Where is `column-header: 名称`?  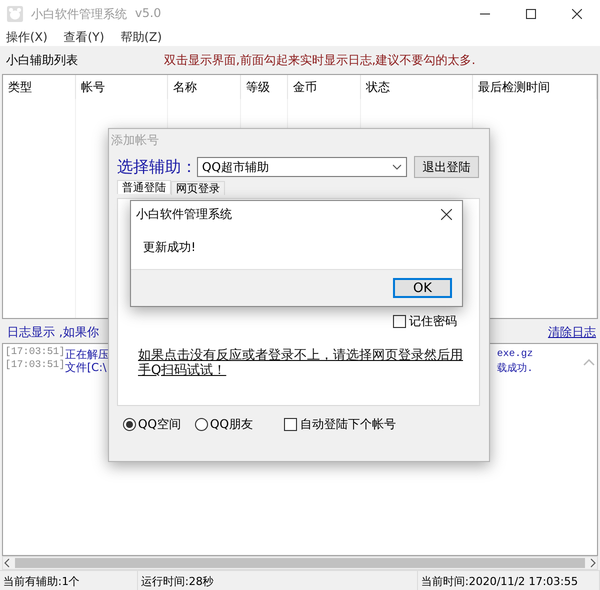
column-header: 名称 is located at coordinates (204, 87).